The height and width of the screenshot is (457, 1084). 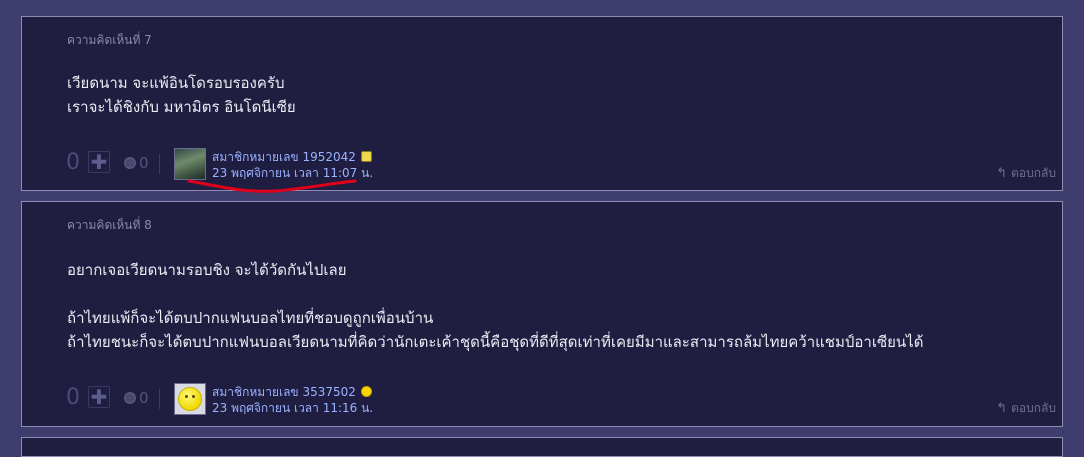 I want to click on comment-time: 23 พฤศจิกายน เวลา 11:07 น., so click(x=293, y=173).